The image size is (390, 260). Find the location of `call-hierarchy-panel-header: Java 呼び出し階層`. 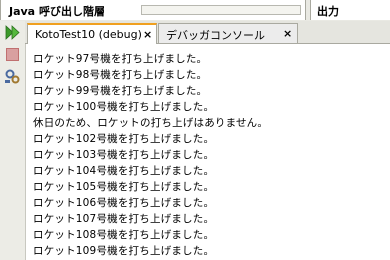

call-hierarchy-panel-header: Java 呼び出し階層 is located at coordinates (153, 10).